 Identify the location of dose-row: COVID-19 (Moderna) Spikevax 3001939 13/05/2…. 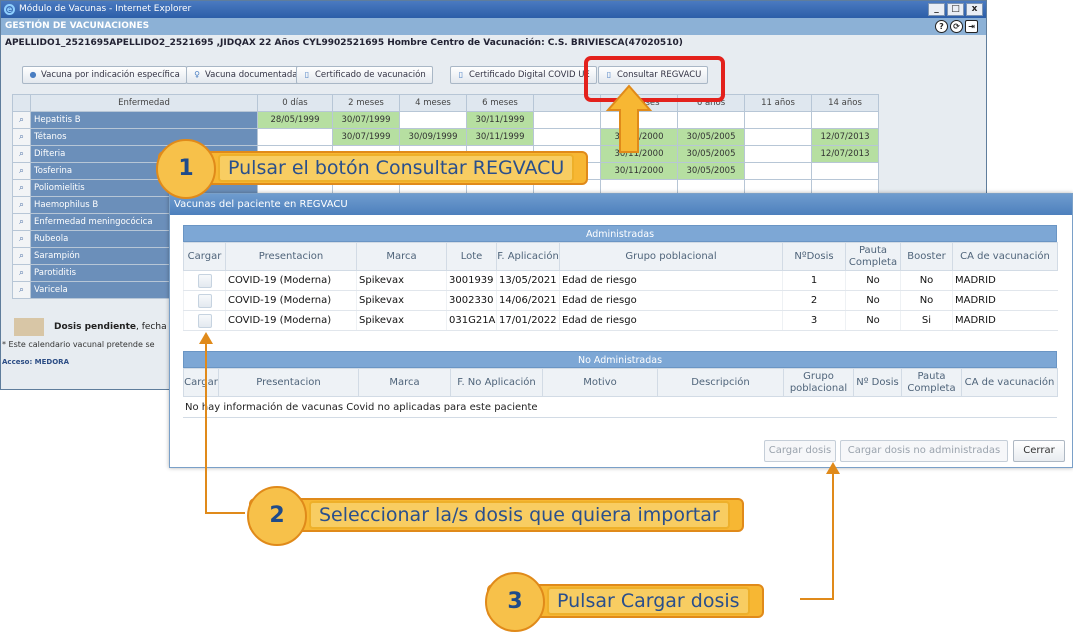
(620, 280).